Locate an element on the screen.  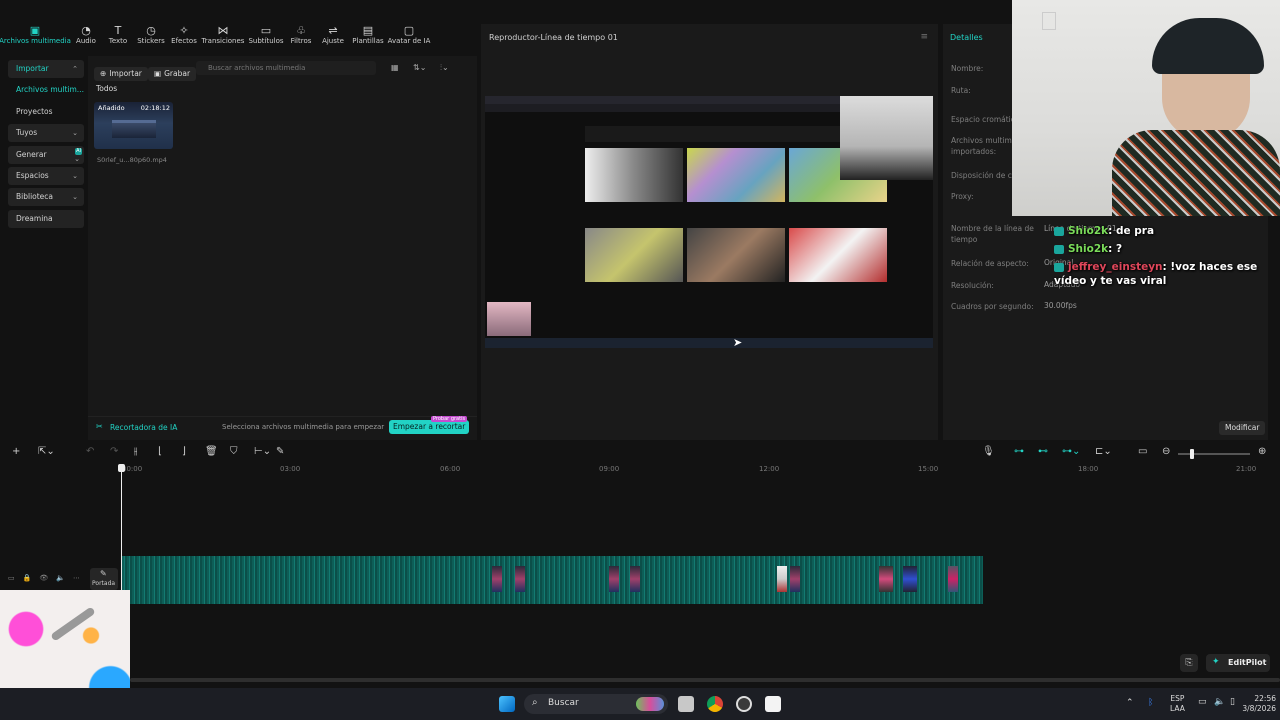
zoom-in-icon: ⊕ is located at coordinates (1262, 451).